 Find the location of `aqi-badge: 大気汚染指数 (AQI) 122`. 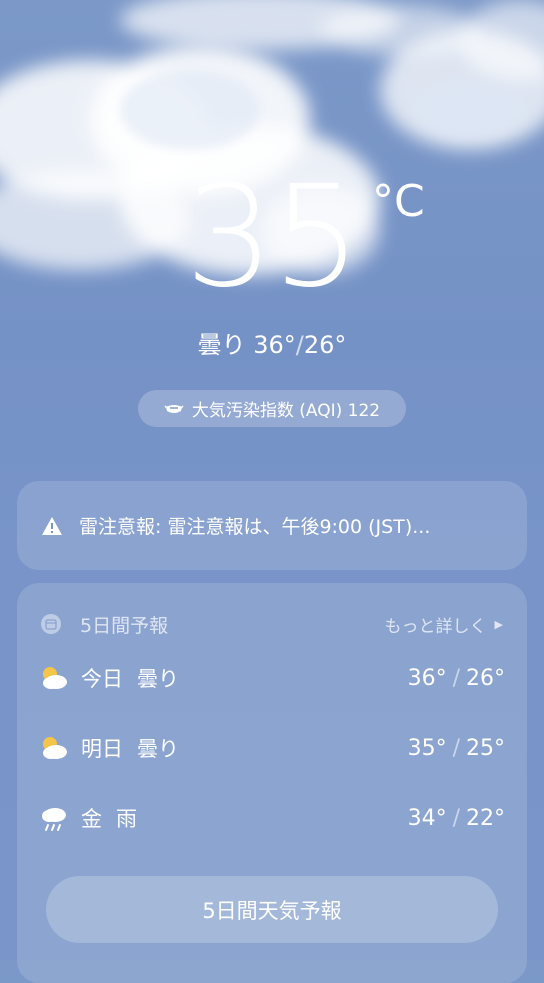

aqi-badge: 大気汚染指数 (AQI) 122 is located at coordinates (272, 408).